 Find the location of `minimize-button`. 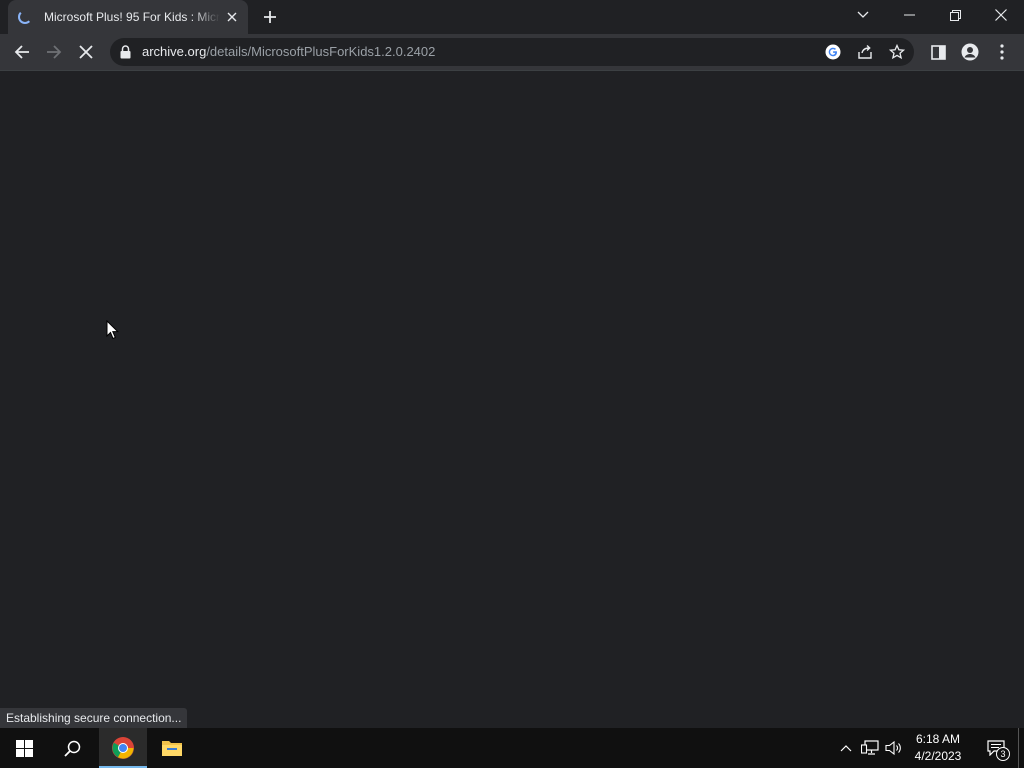

minimize-button is located at coordinates (909, 15).